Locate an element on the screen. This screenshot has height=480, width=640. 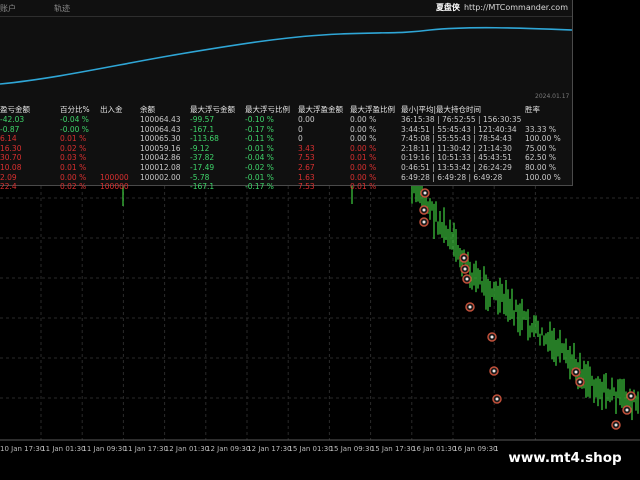
stats-cell: -0.10 % is located at coordinates (259, 119).